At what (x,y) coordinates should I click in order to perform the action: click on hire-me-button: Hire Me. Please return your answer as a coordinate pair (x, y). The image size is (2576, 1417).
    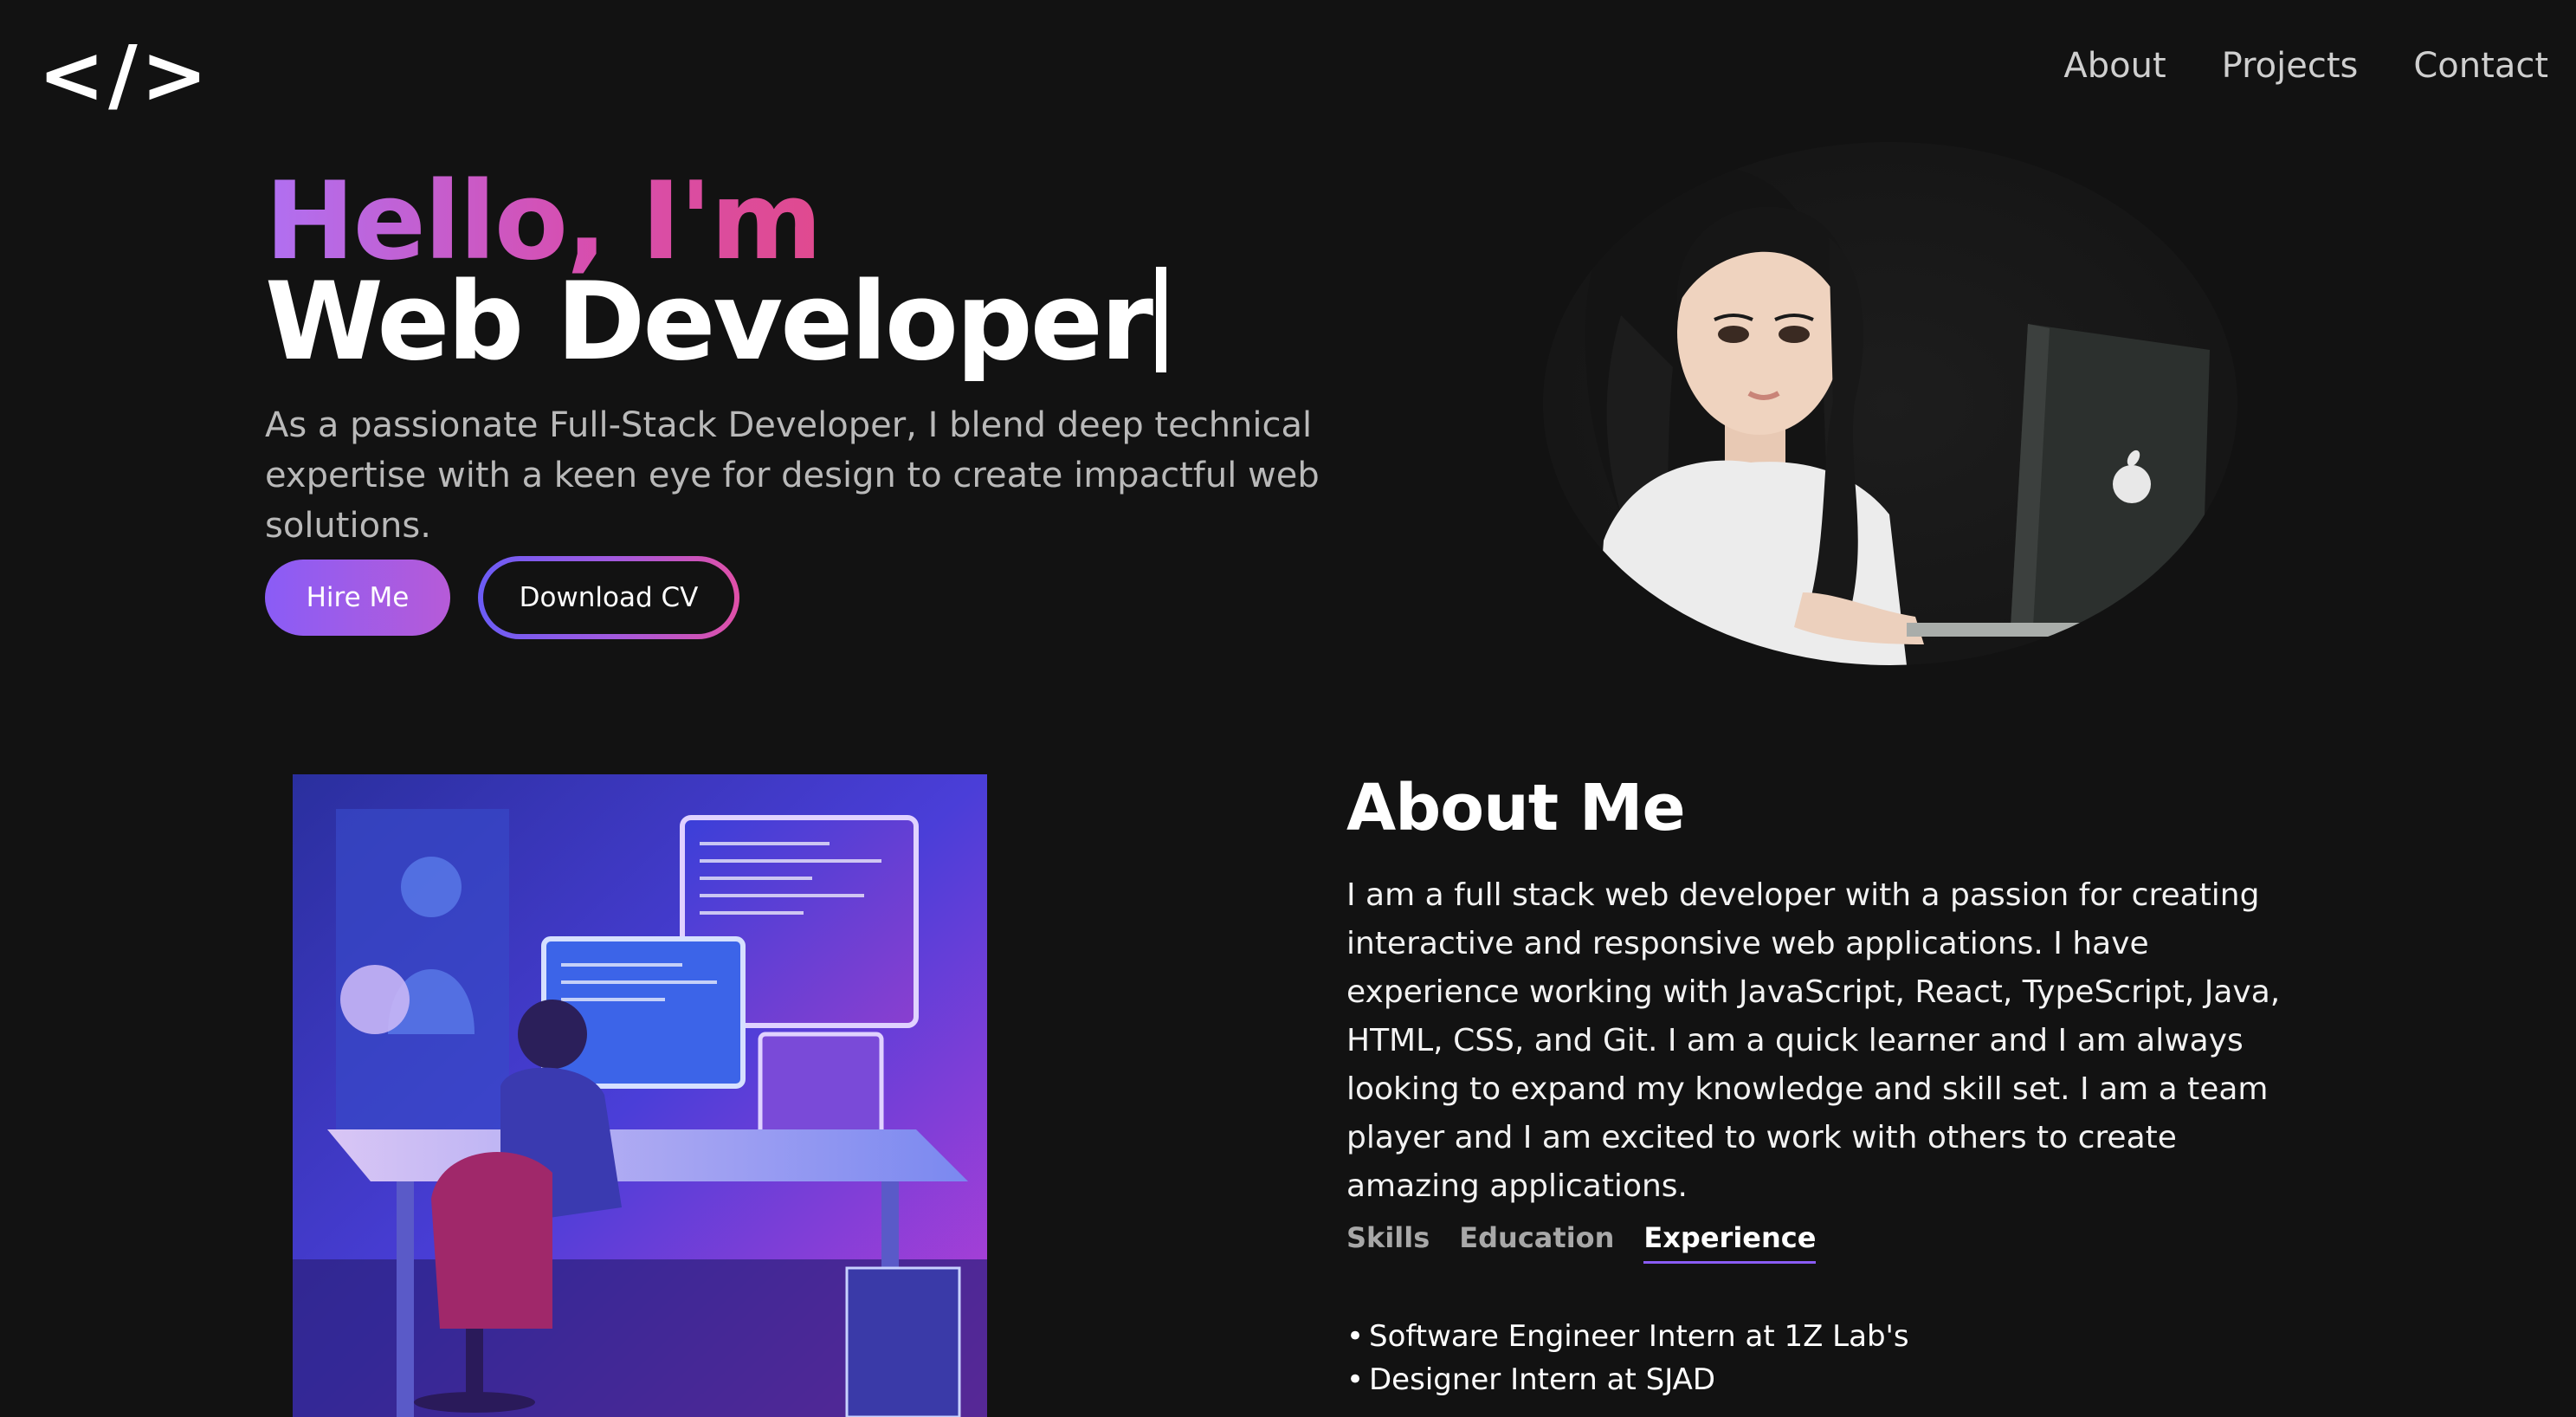
    Looking at the image, I should click on (357, 598).